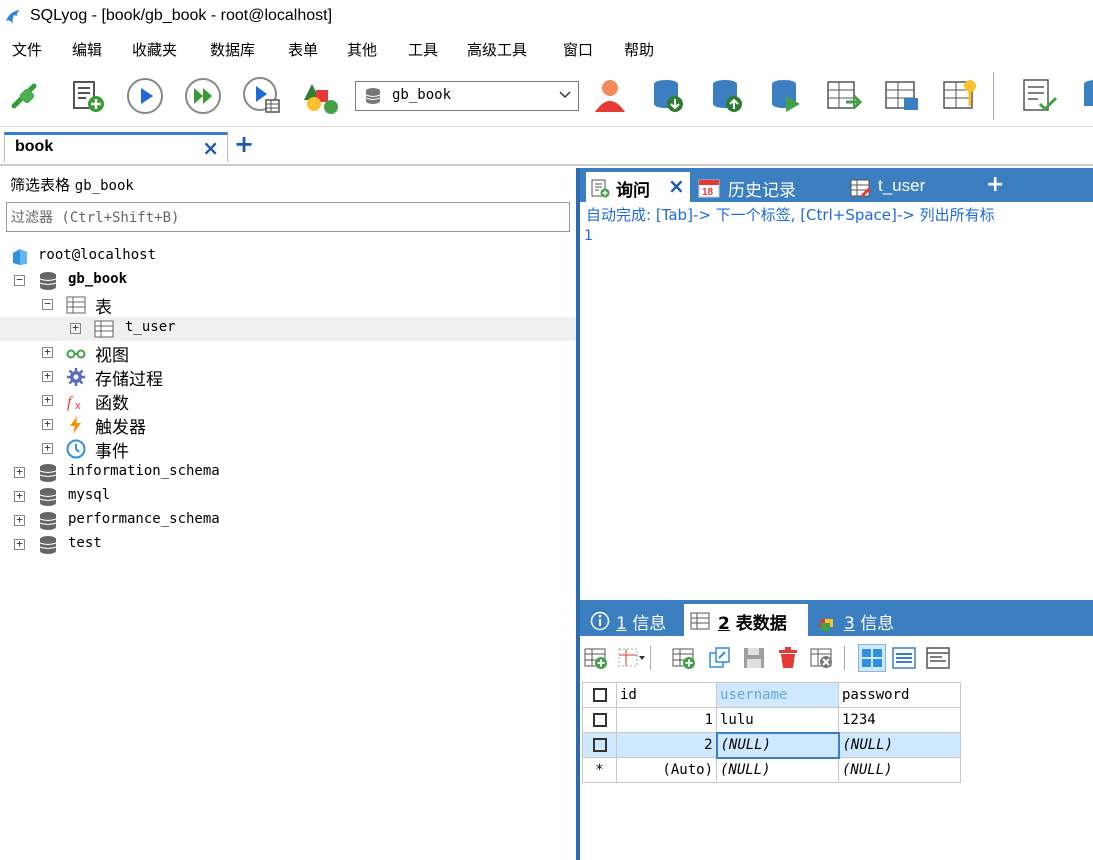 The height and width of the screenshot is (860, 1093). What do you see at coordinates (145, 96) in the screenshot?
I see `execute-query-icon` at bounding box center [145, 96].